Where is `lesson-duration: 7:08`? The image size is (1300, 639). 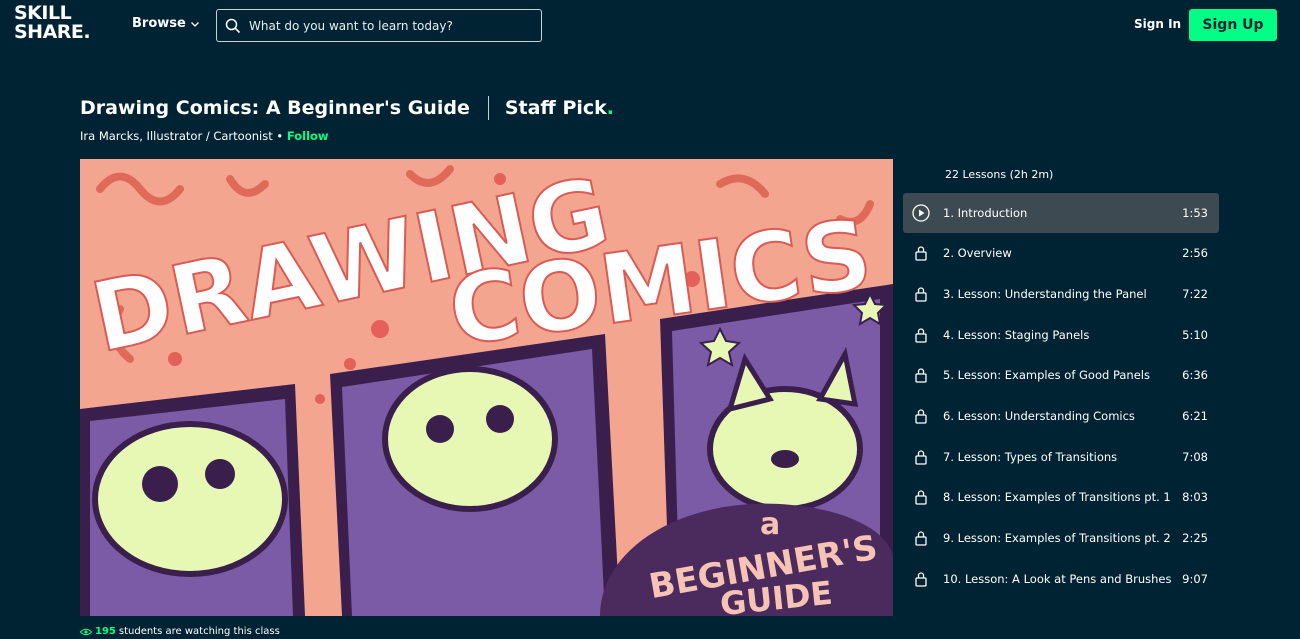
lesson-duration: 7:08 is located at coordinates (1195, 456).